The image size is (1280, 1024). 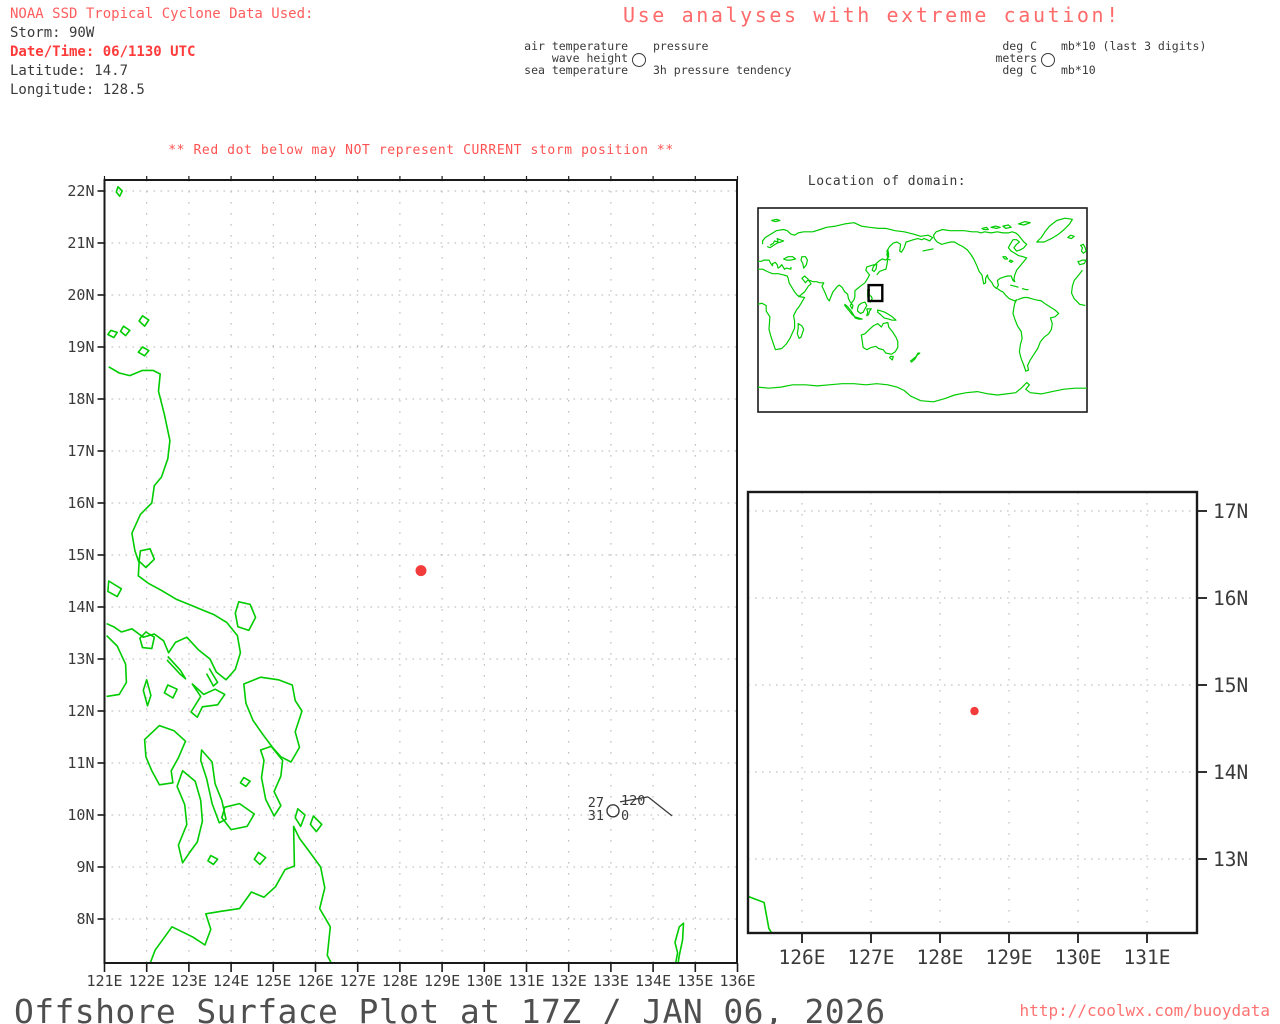 What do you see at coordinates (52, 33) in the screenshot?
I see `storm-id-line: Storm: 90W` at bounding box center [52, 33].